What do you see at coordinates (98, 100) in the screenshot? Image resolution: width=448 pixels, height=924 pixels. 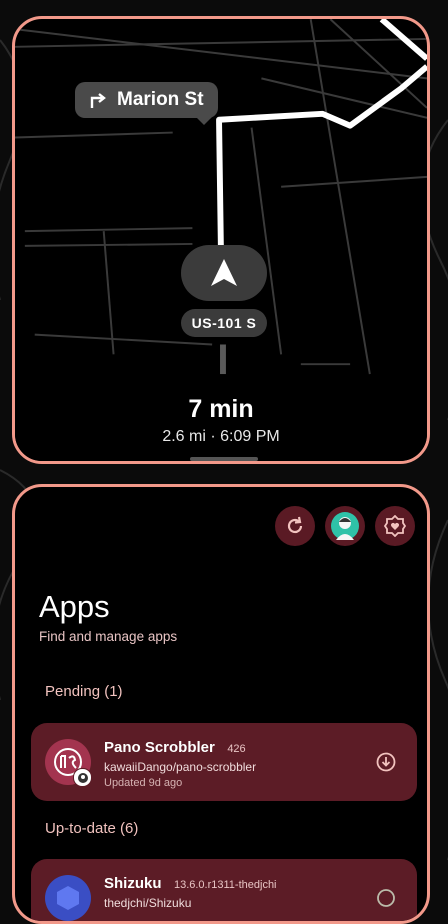 I see `turn-right-icon` at bounding box center [98, 100].